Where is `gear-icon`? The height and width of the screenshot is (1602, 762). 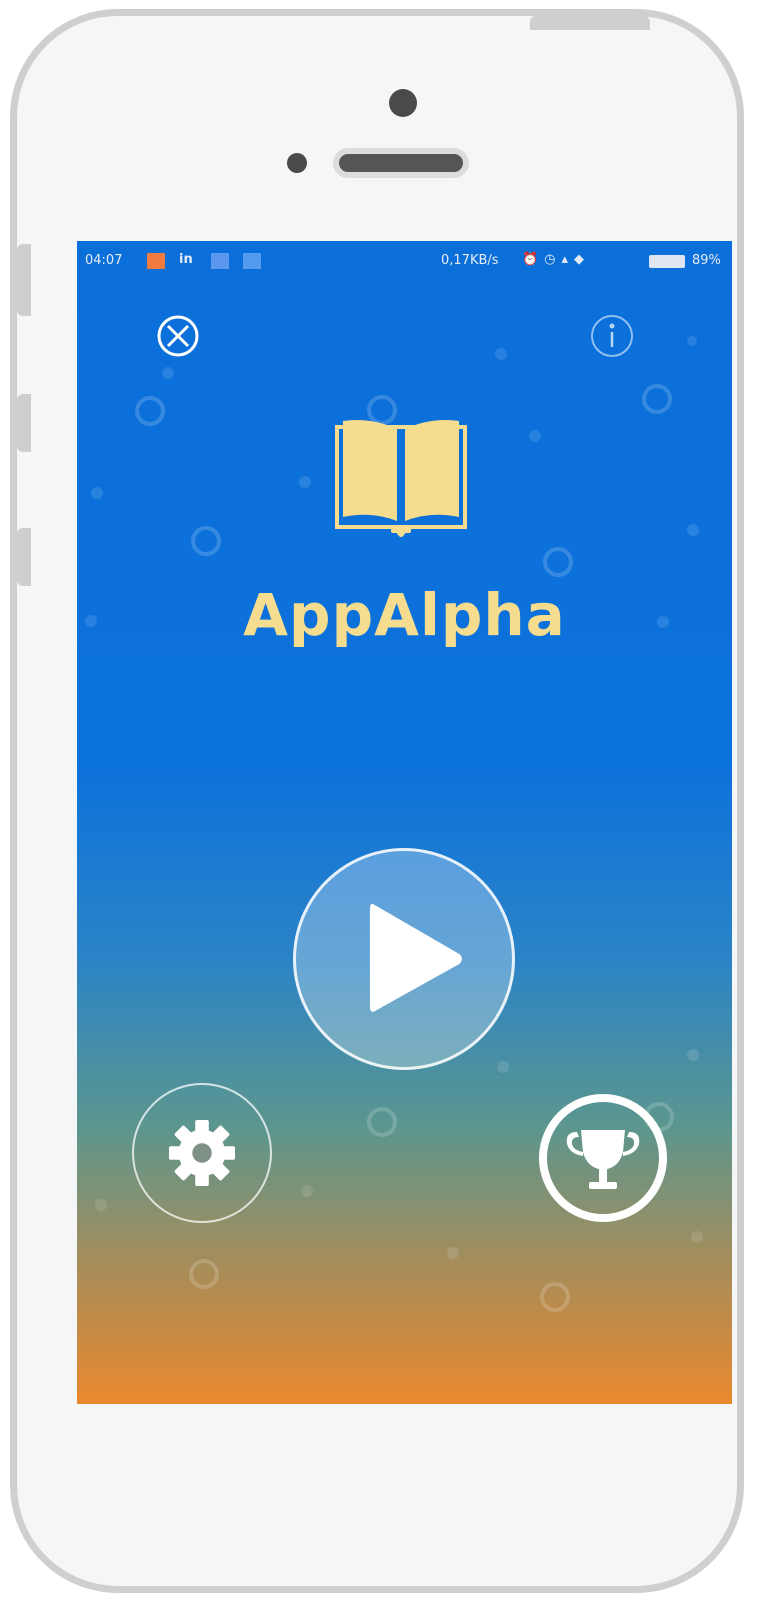
gear-icon is located at coordinates (202, 1153).